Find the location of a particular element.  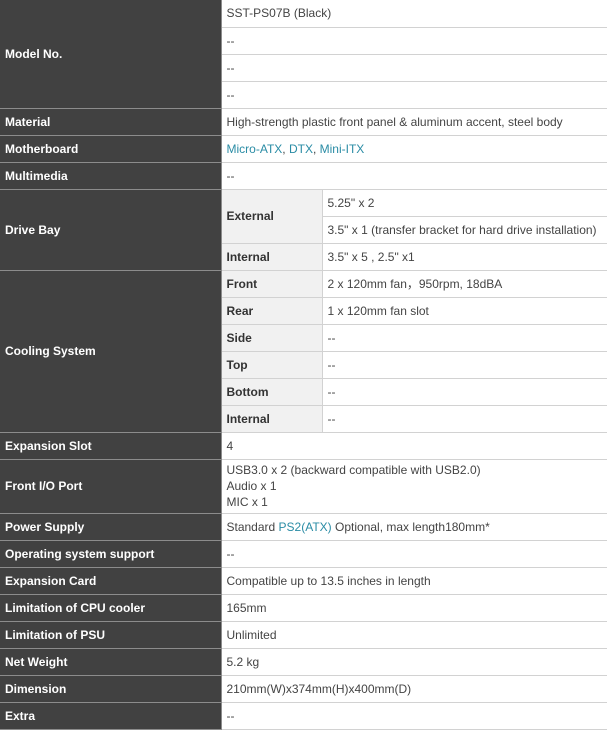

cooling-side-label: Side is located at coordinates (272, 338).